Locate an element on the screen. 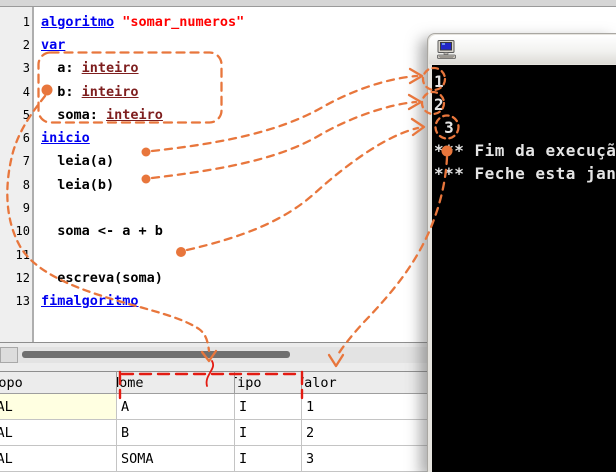  line-number: 3 is located at coordinates (26, 68).